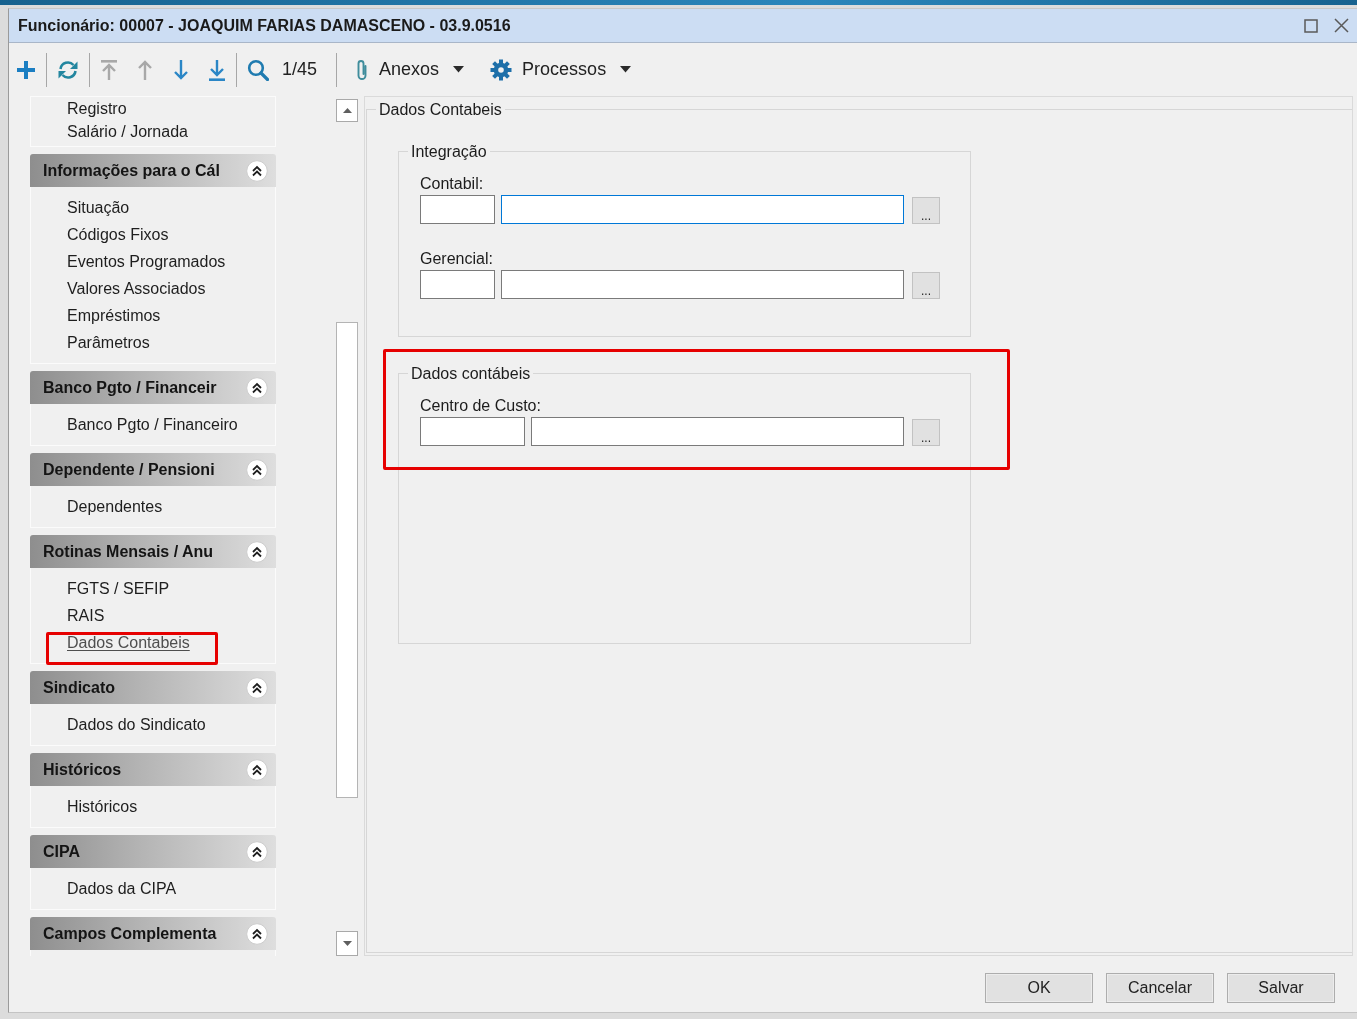  I want to click on sidebar-link: Empréstimos, so click(114, 315).